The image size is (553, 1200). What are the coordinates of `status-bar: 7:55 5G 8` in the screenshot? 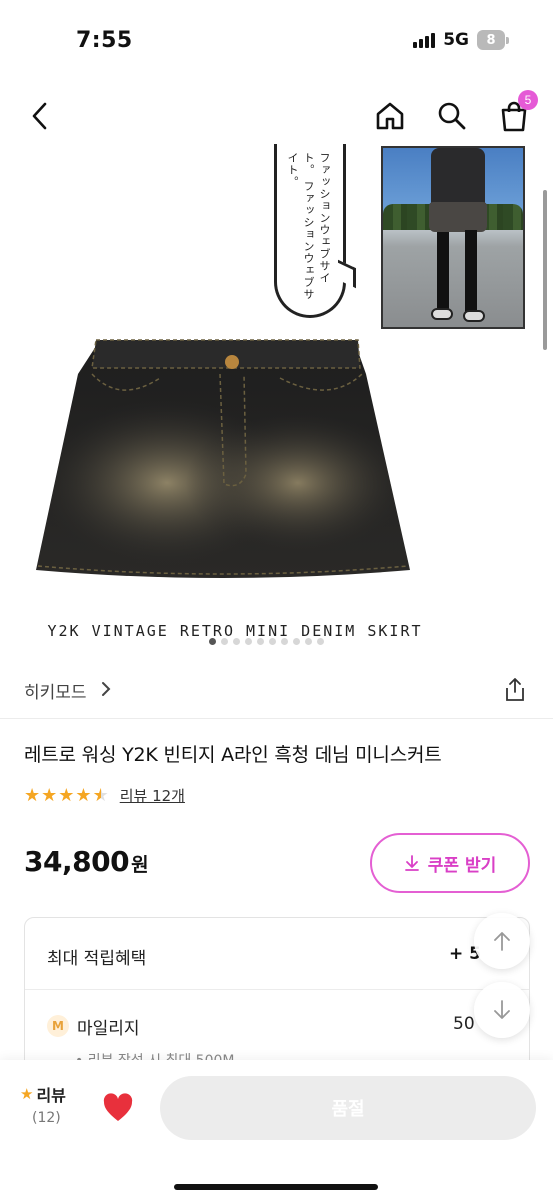 It's located at (276, 40).